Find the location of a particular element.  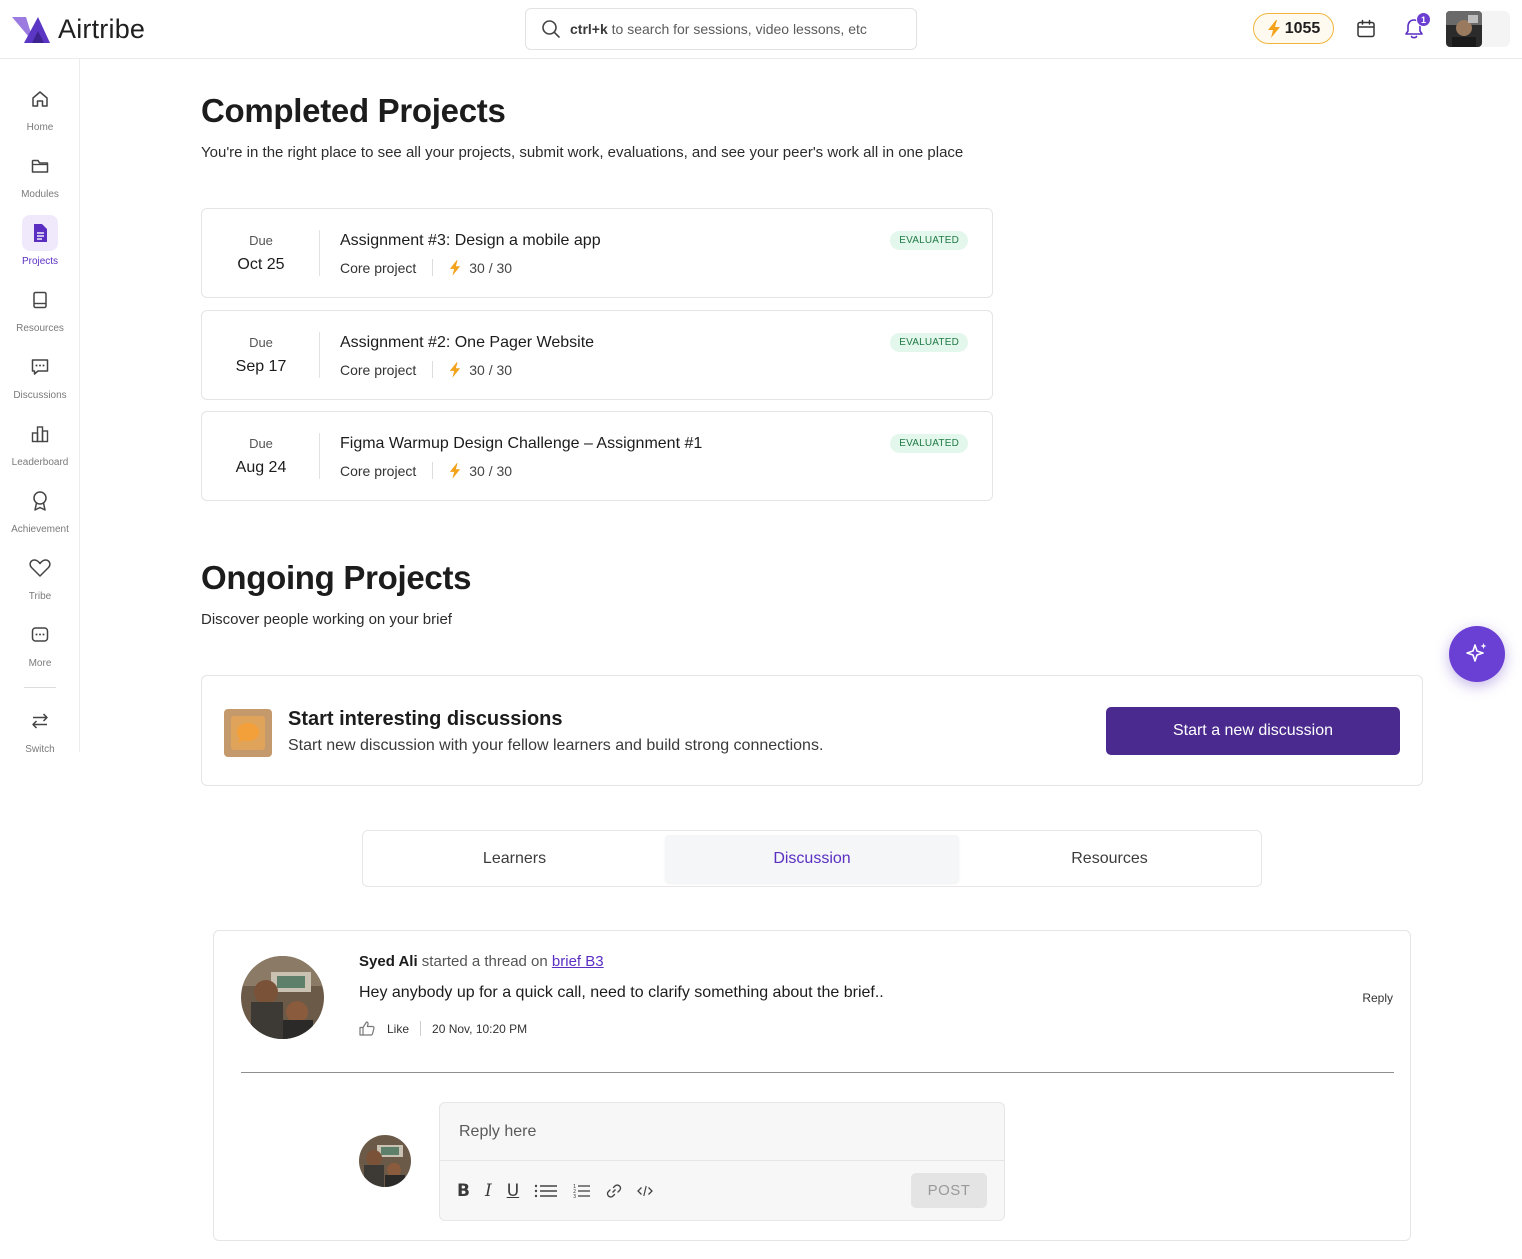

sidebar-item-discussions: Discussions is located at coordinates (40, 380).